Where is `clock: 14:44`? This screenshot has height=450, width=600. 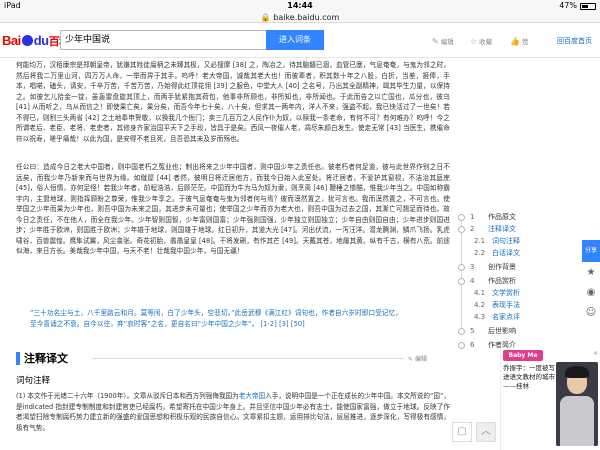
clock: 14:44 is located at coordinates (300, 5).